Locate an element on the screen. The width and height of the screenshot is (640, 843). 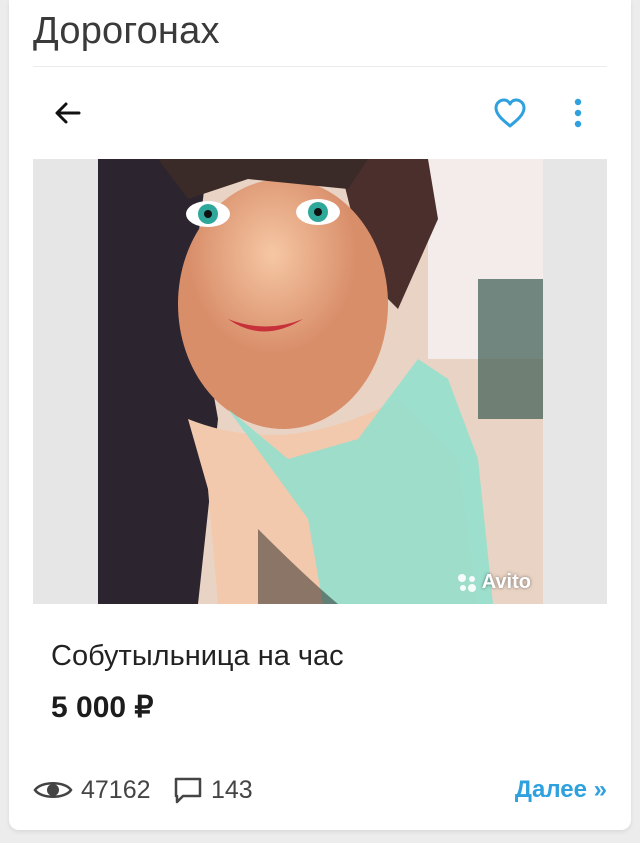
back-button is located at coordinates (68, 113).